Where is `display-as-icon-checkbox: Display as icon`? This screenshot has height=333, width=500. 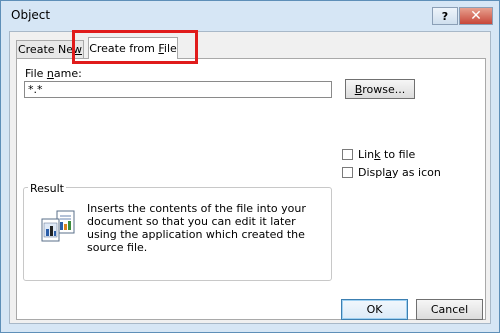 display-as-icon-checkbox: Display as icon is located at coordinates (391, 172).